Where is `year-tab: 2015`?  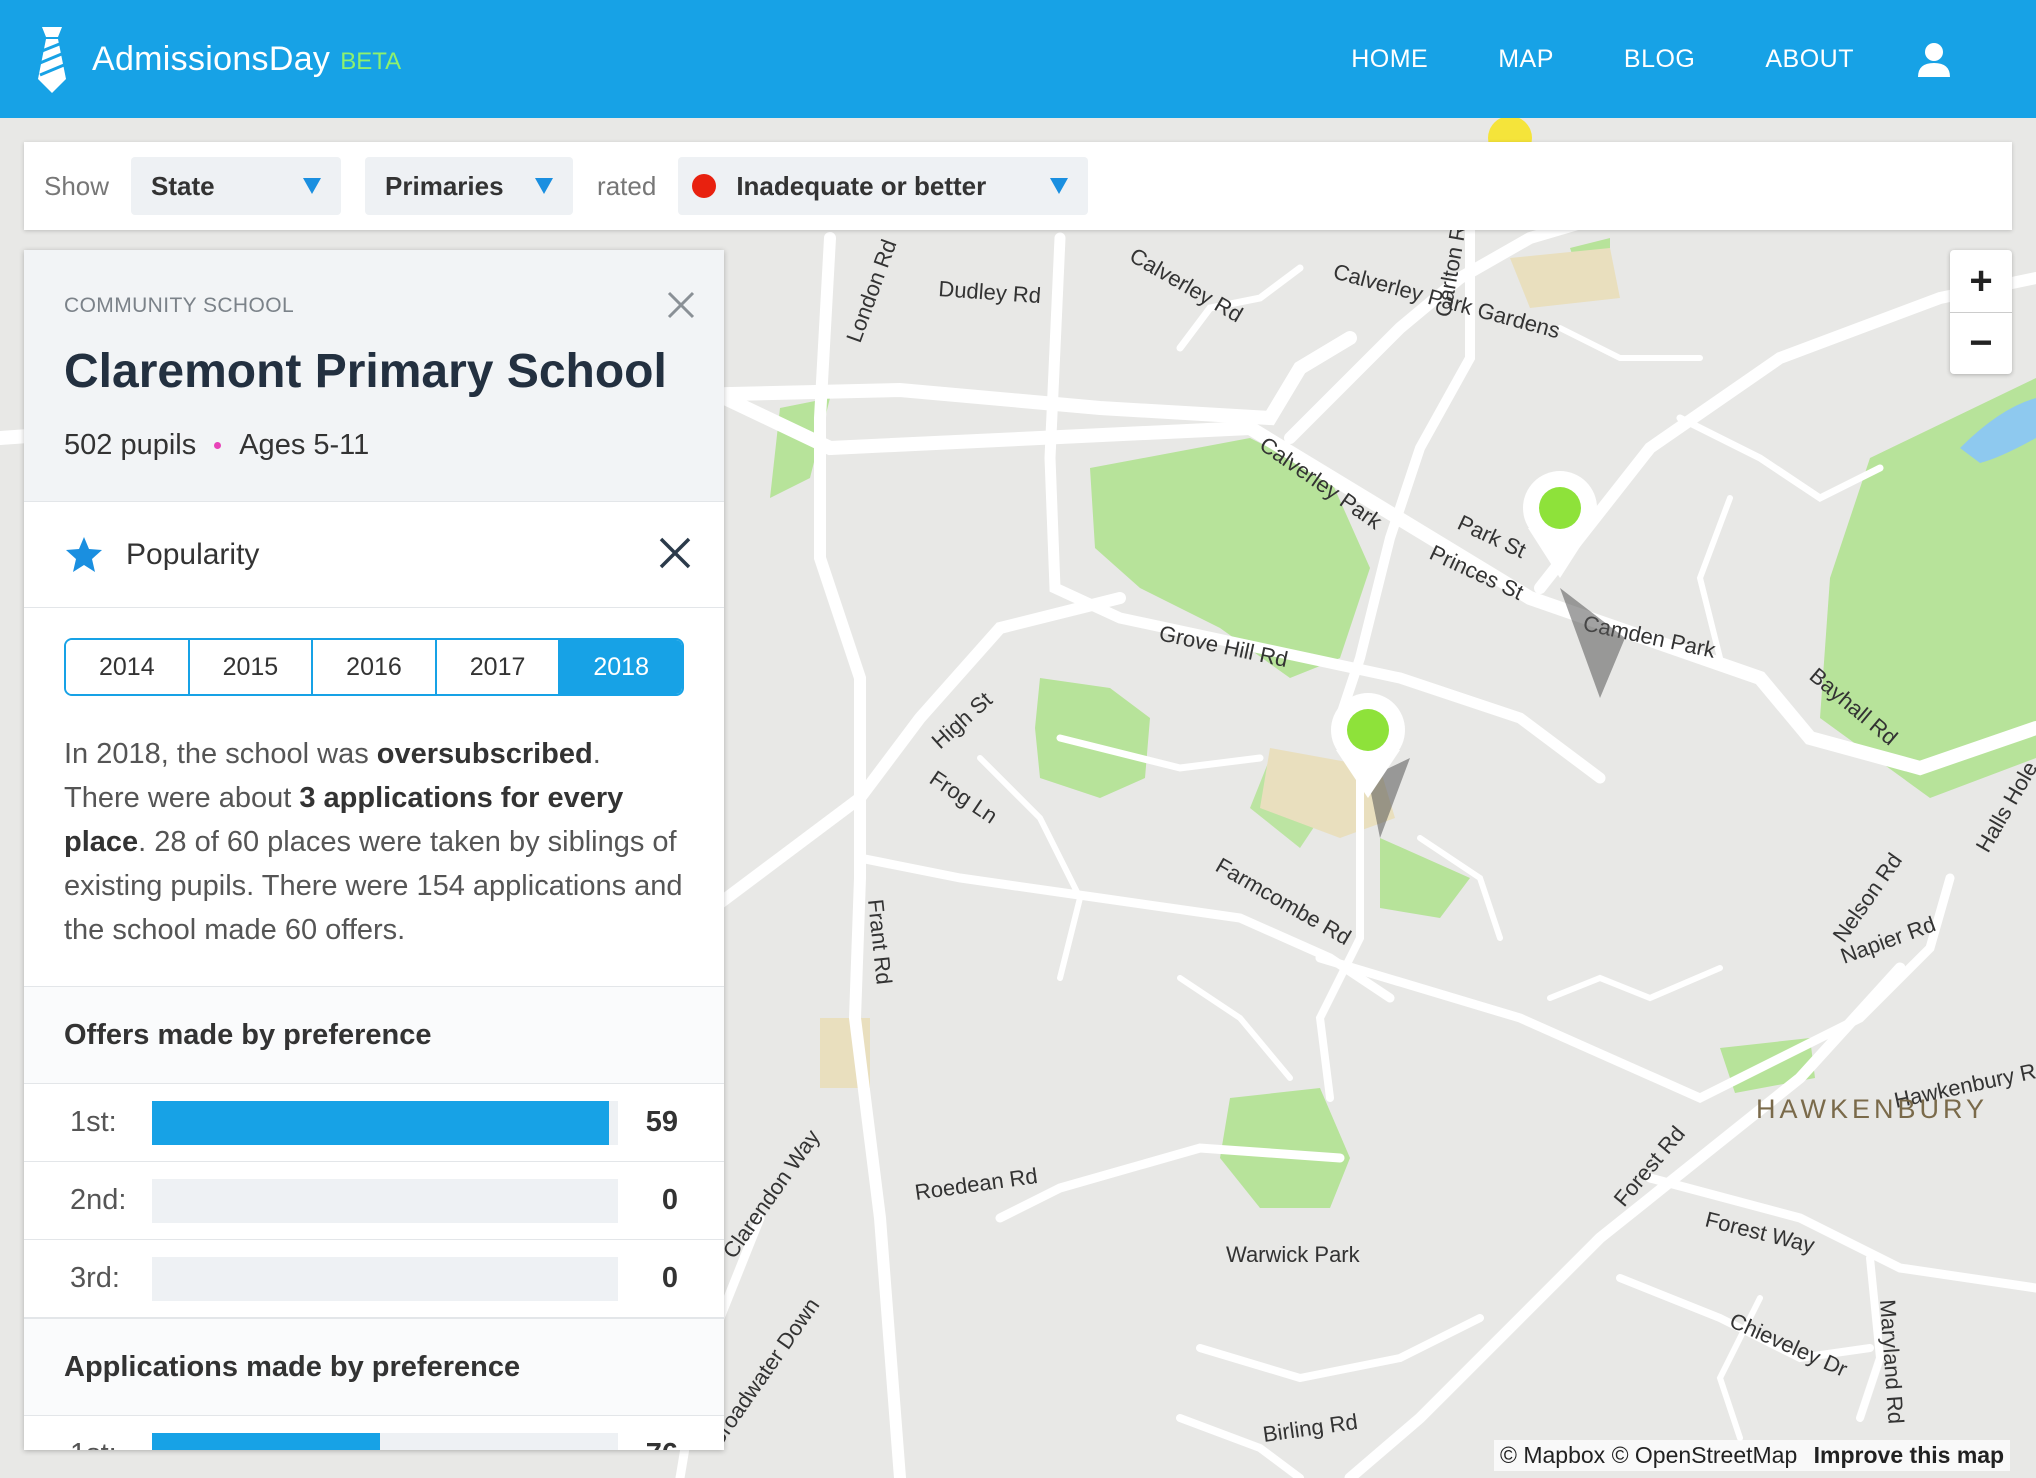 year-tab: 2015 is located at coordinates (251, 667).